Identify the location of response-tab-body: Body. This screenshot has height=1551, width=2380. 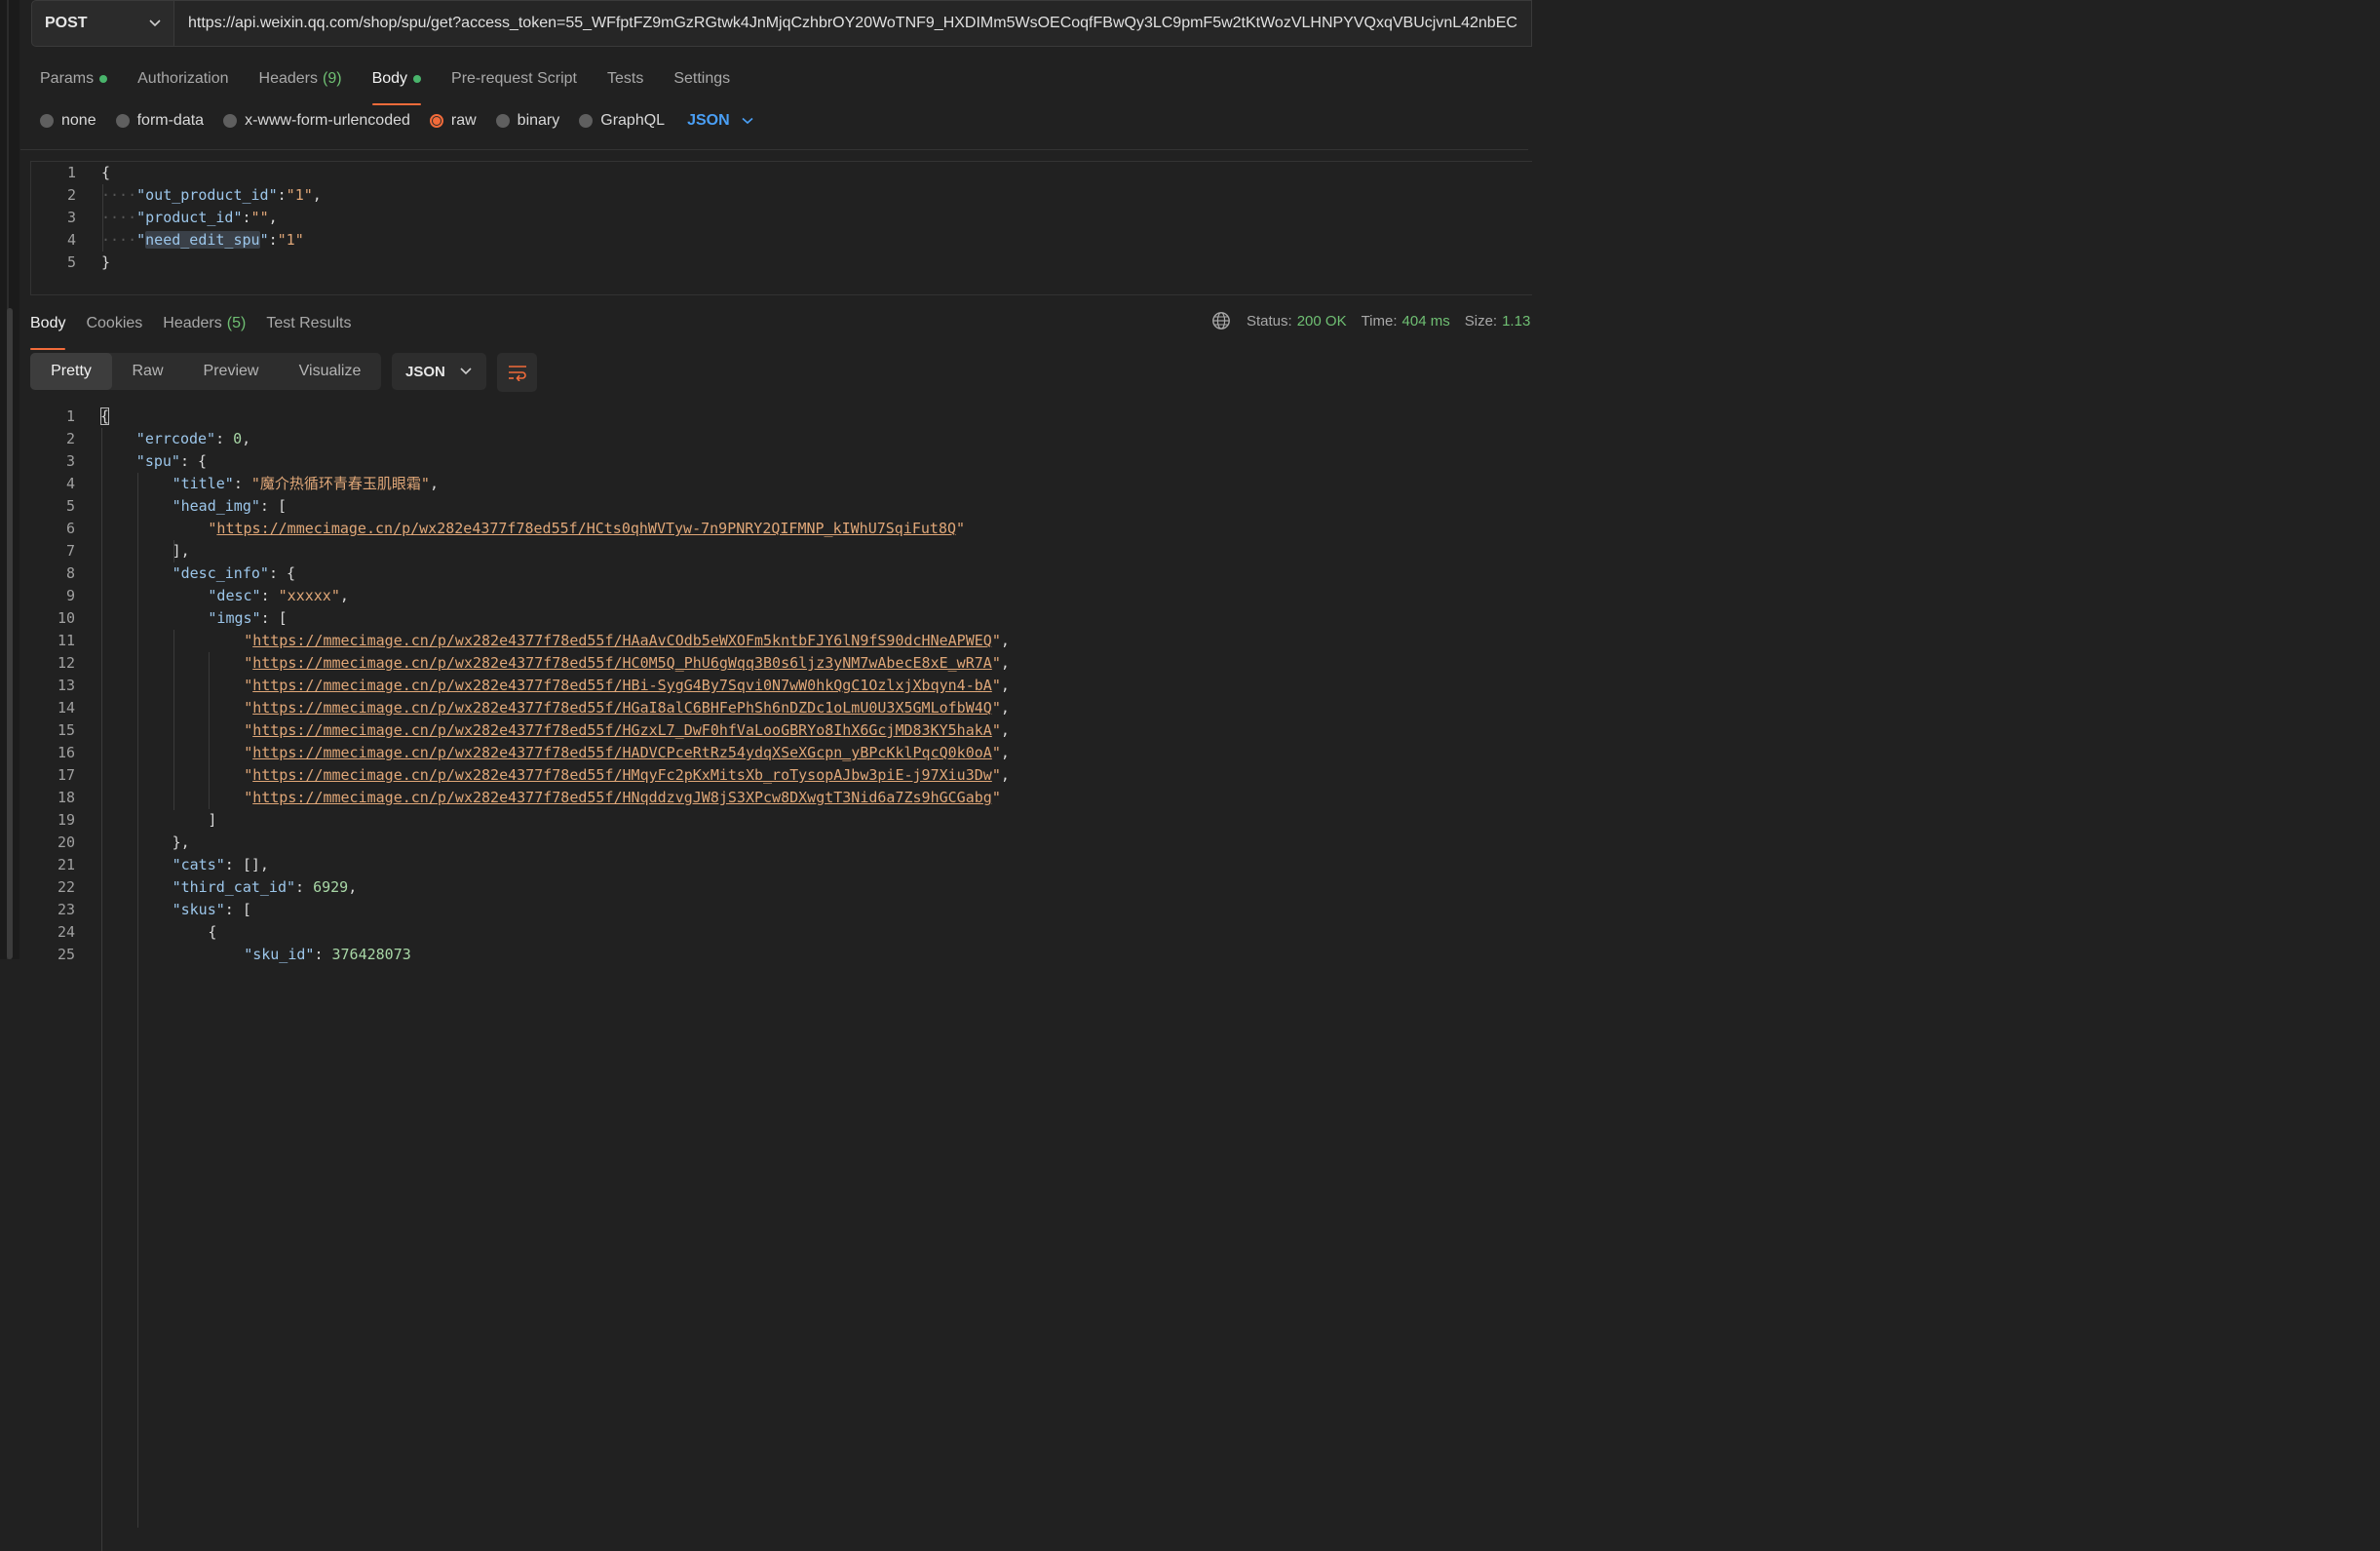
(48, 331).